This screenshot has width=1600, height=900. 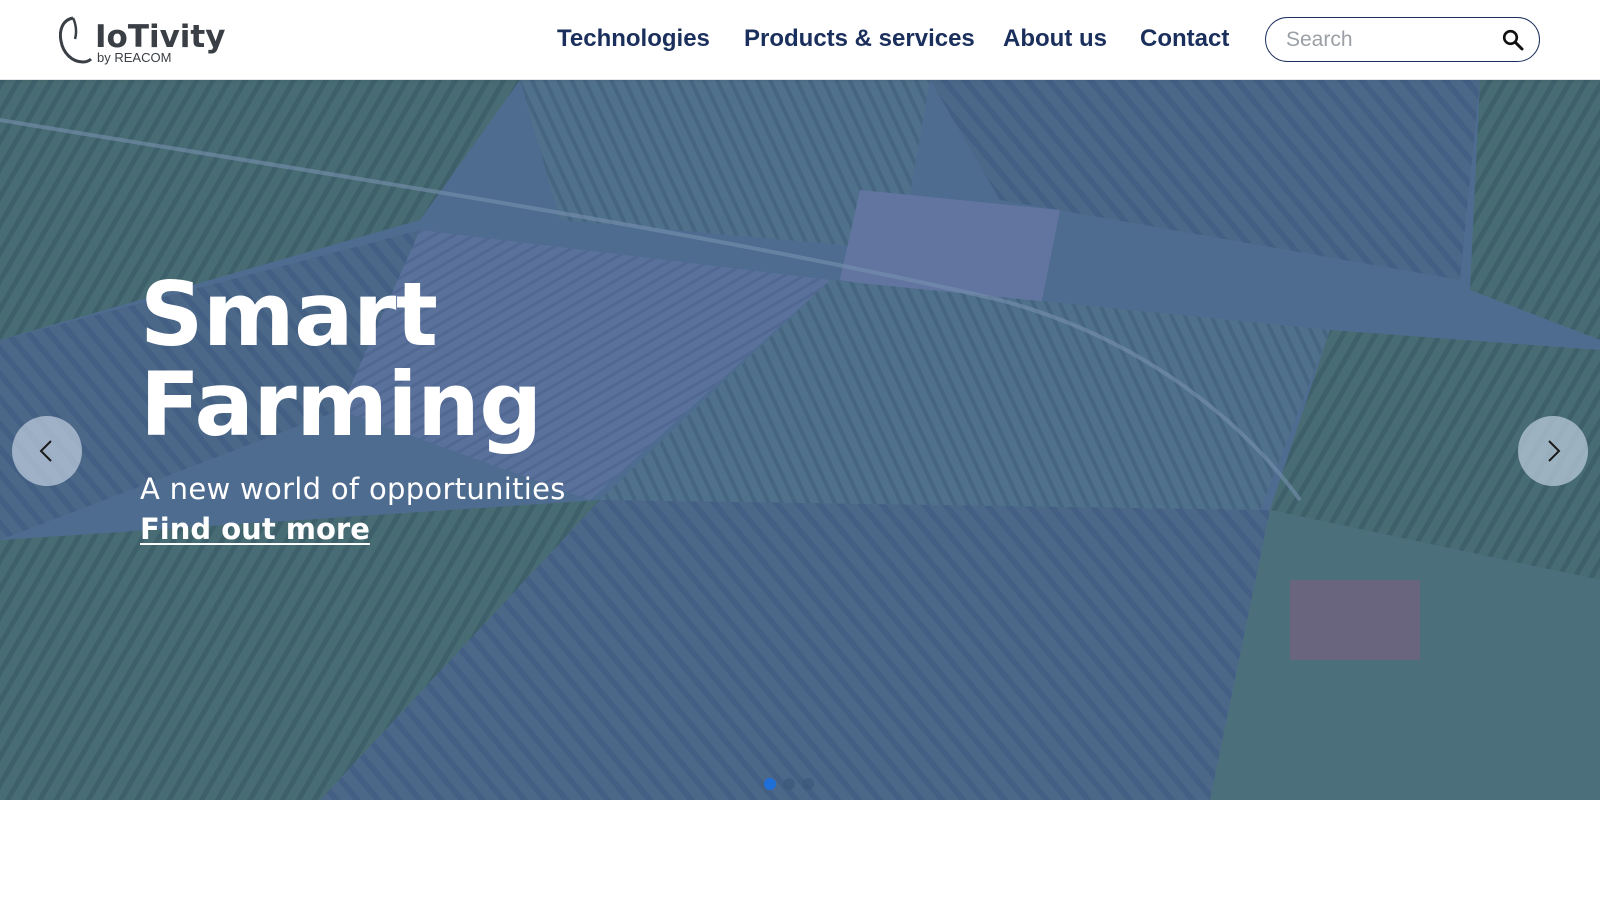 I want to click on chevron-right-icon, so click(x=1554, y=451).